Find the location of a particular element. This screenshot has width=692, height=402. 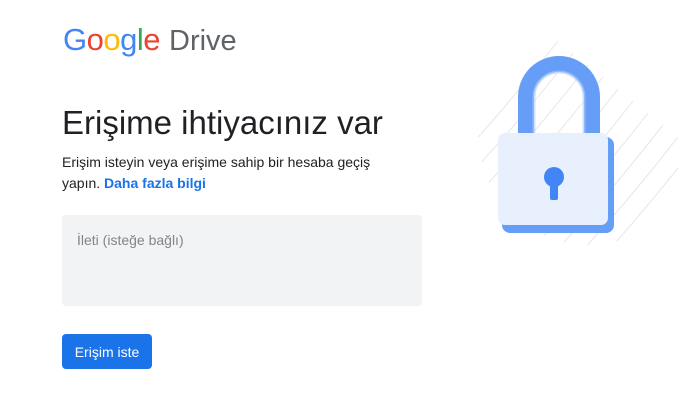

logo-product-name: Drive is located at coordinates (203, 41).